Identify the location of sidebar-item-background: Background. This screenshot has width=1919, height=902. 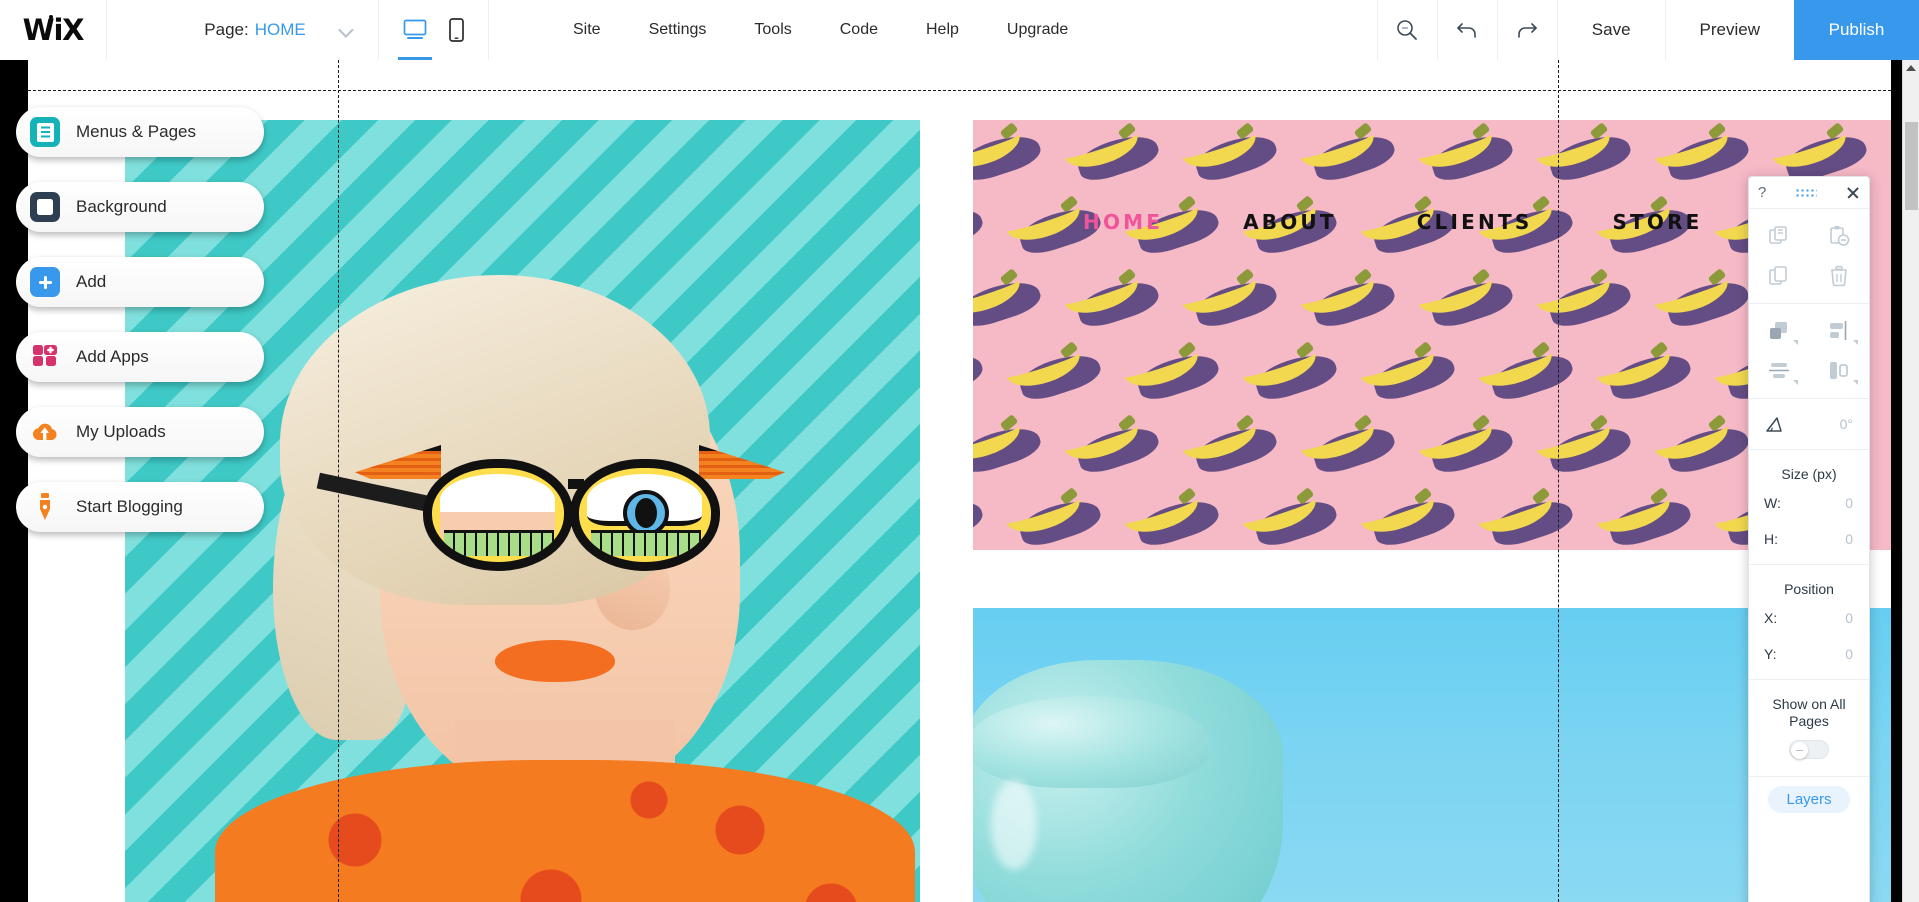
(140, 207).